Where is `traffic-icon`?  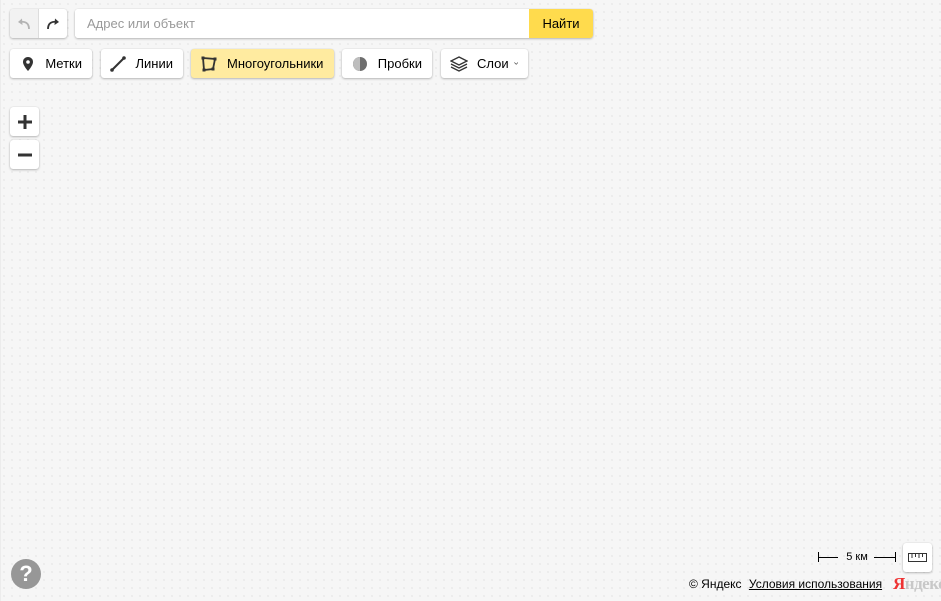
traffic-icon is located at coordinates (360, 64).